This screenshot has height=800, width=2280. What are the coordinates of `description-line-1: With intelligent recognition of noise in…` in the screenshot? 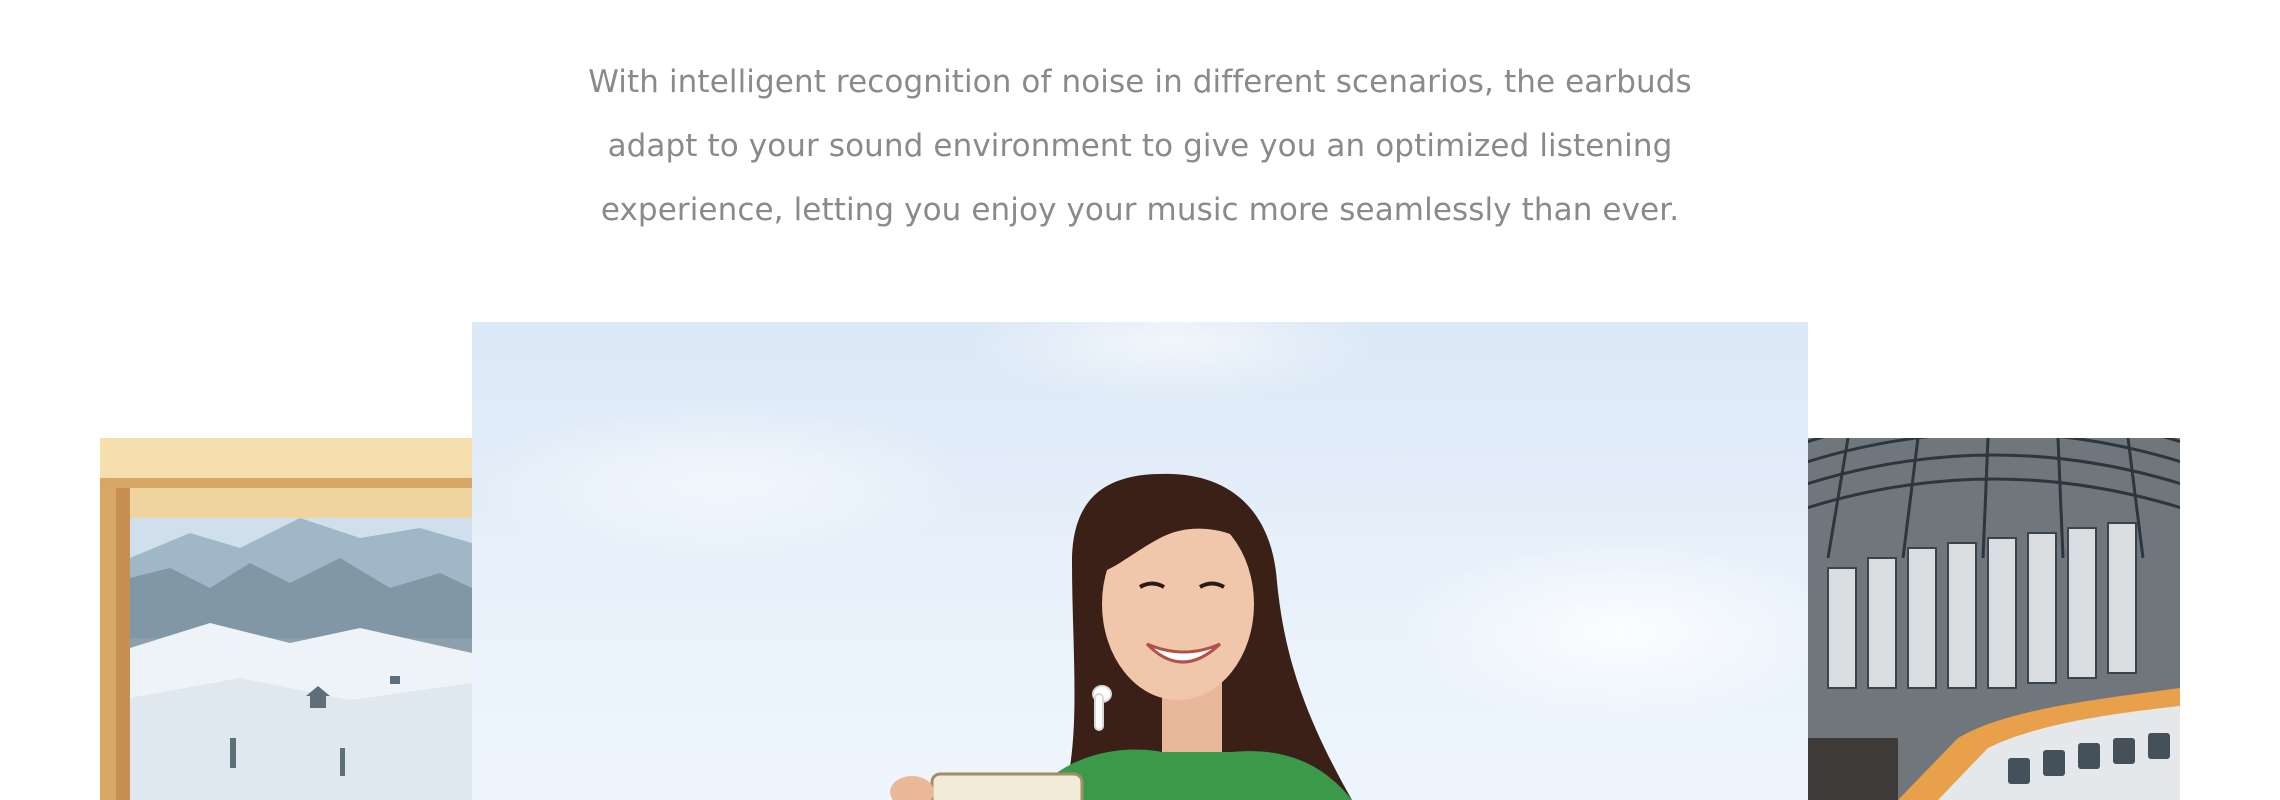 It's located at (1140, 82).